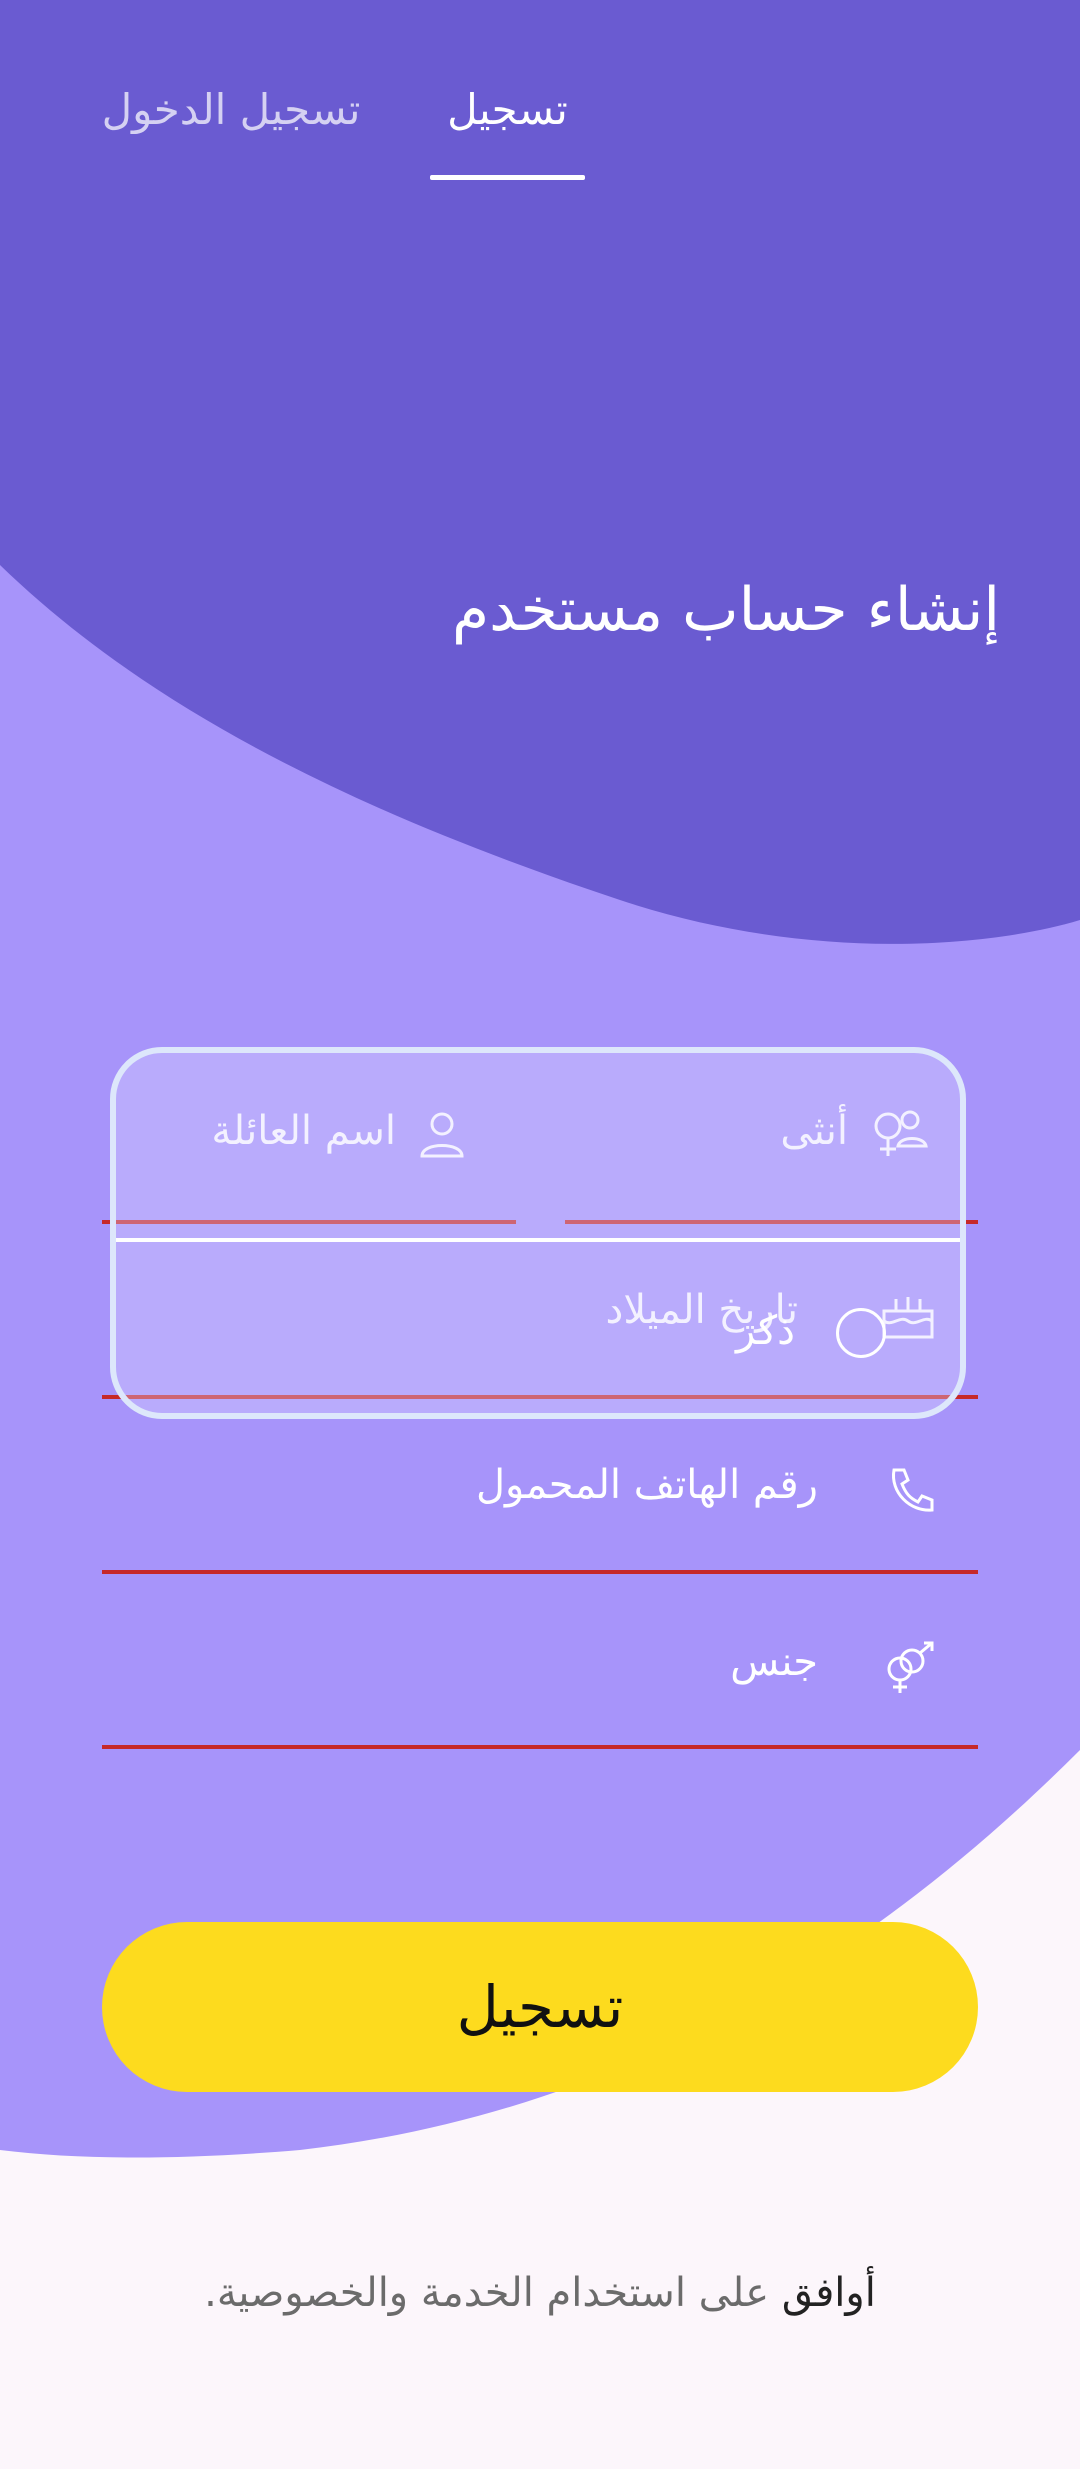 The width and height of the screenshot is (1080, 2469). I want to click on page-title: إنشاء حساب مستخدم, so click(725, 610).